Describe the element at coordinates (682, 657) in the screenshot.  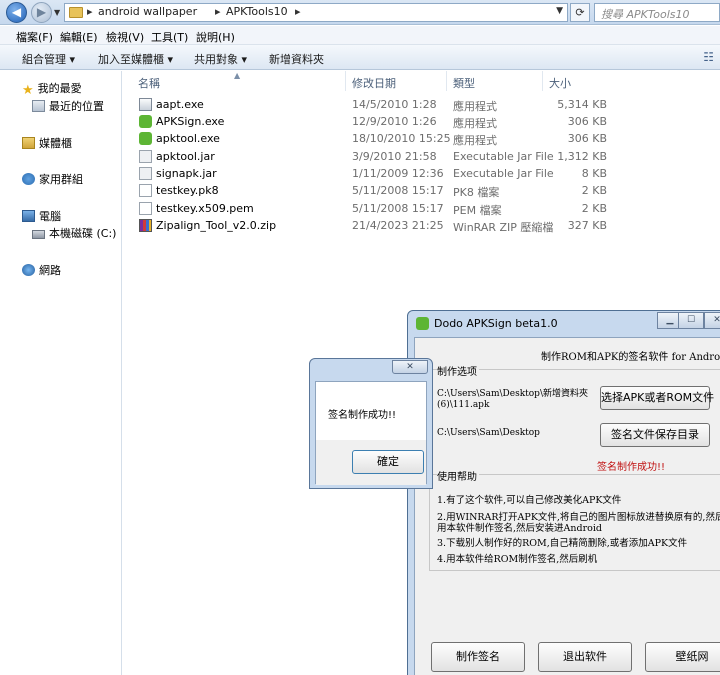
I see `wallpaper-site-button: 壁纸网` at that location.